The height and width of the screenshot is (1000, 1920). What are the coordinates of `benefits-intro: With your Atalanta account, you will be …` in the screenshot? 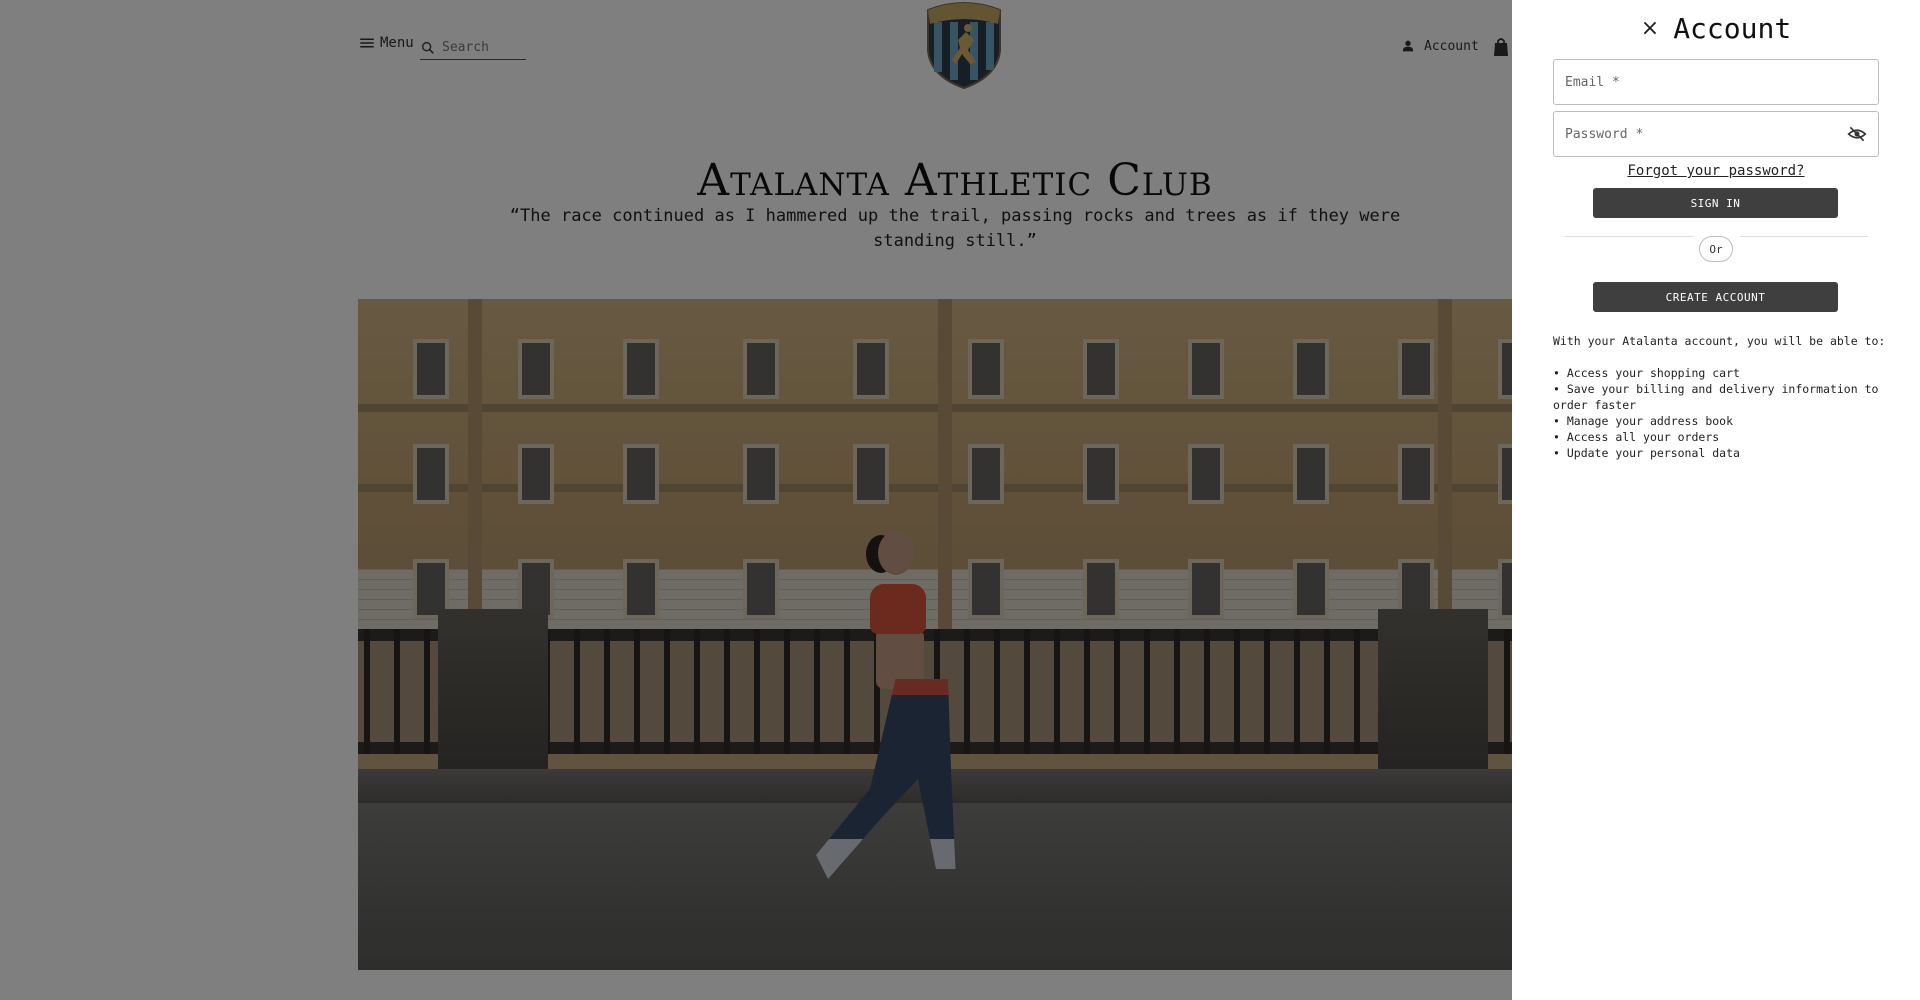 It's located at (1719, 341).